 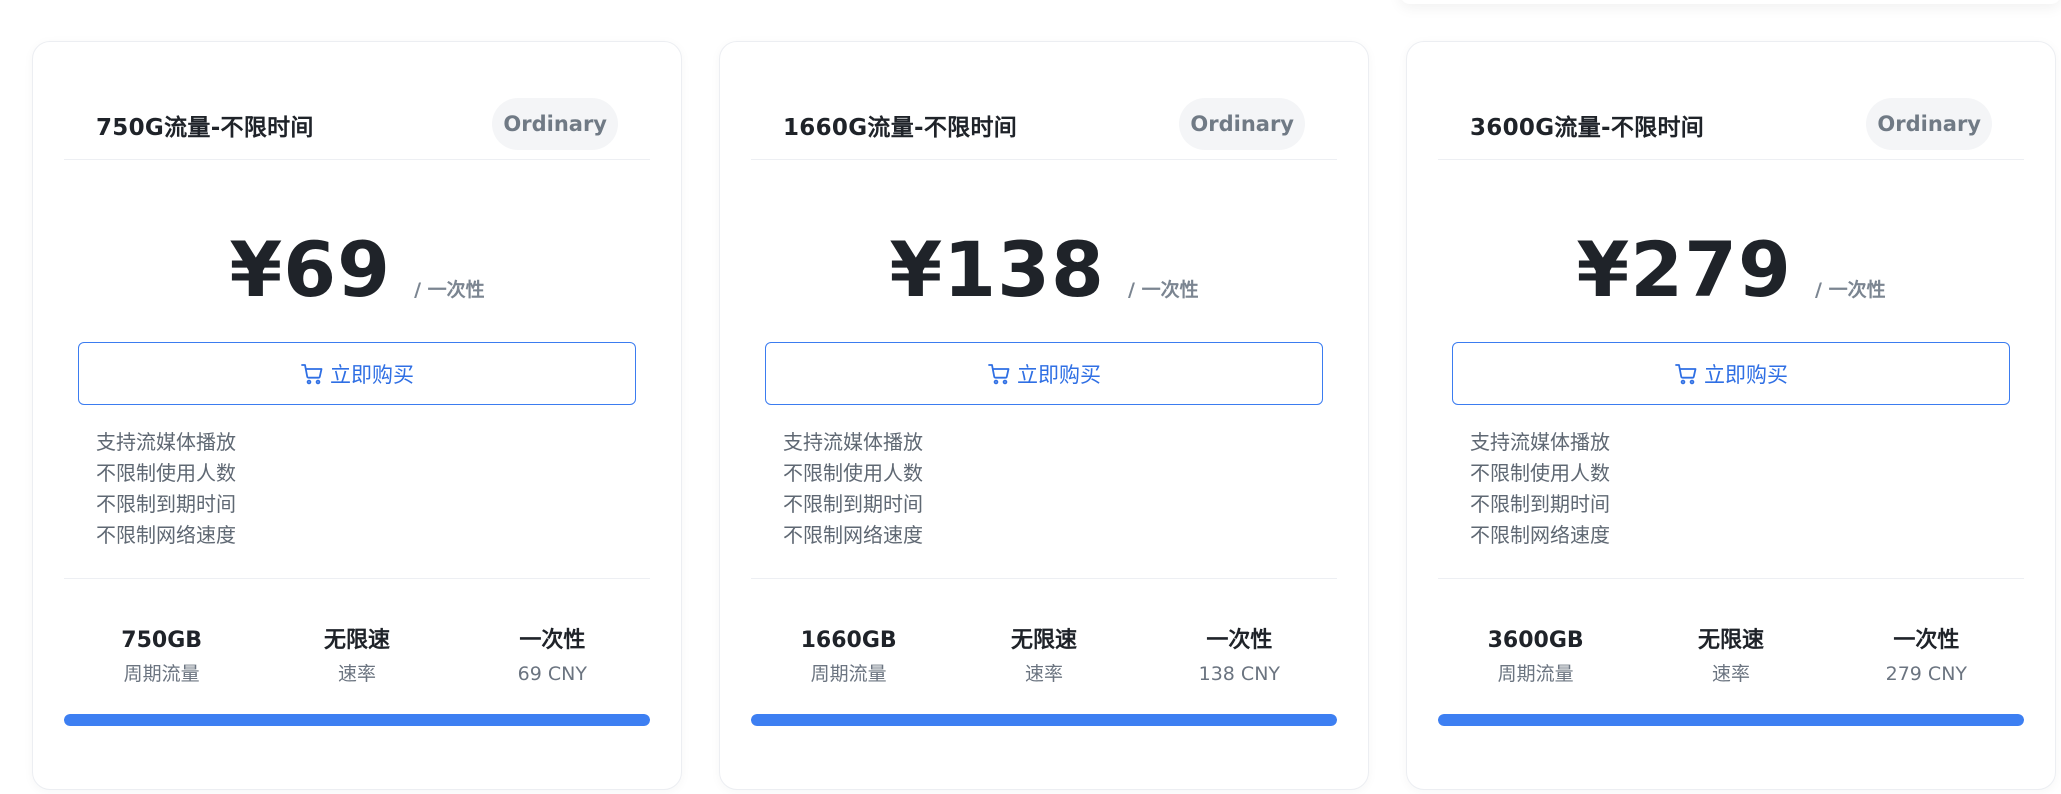 I want to click on price-row: ¥138 / 一次性, so click(x=1044, y=269).